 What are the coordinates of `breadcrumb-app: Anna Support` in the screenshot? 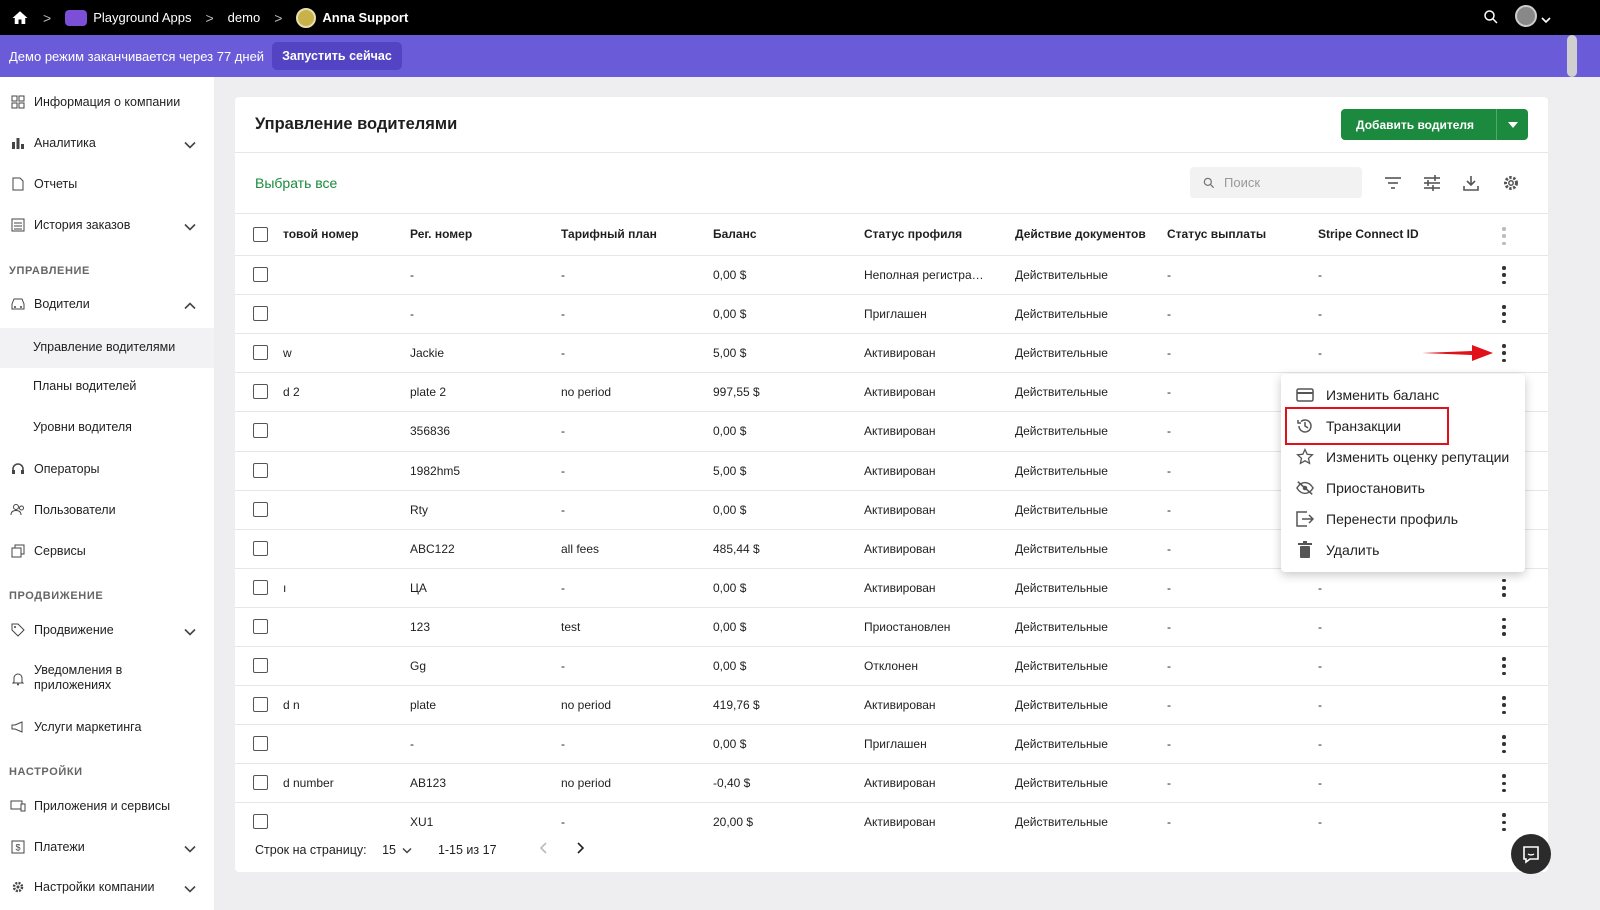 It's located at (352, 17).